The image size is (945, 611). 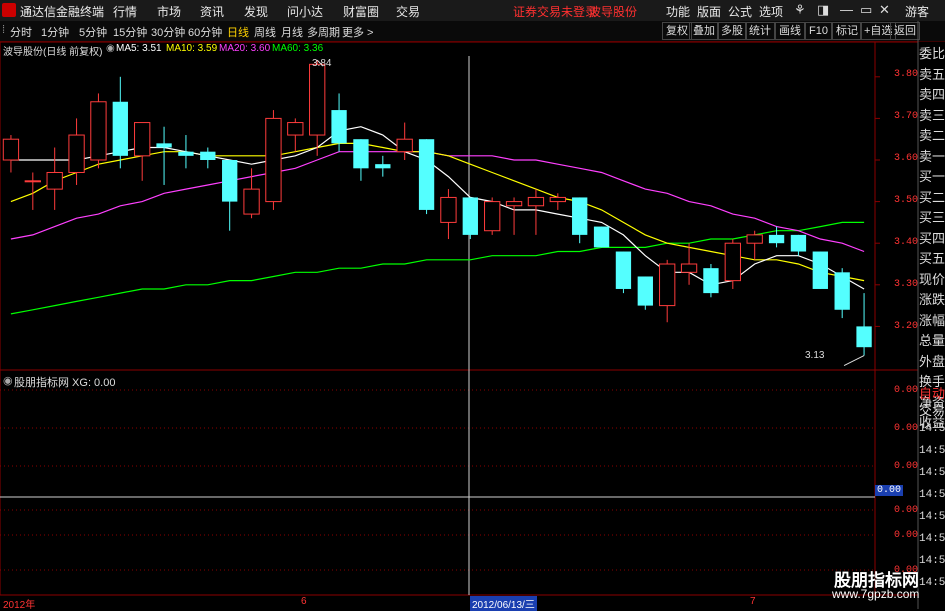 What do you see at coordinates (932, 53) in the screenshot?
I see `side-label-weibi: 委比` at bounding box center [932, 53].